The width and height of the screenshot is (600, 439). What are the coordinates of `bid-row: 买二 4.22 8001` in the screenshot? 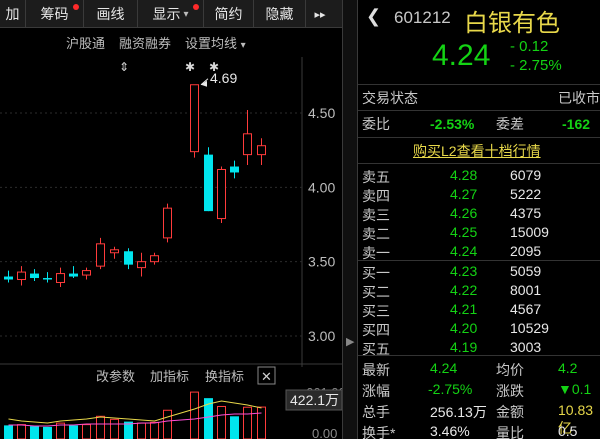 It's located at (479, 290).